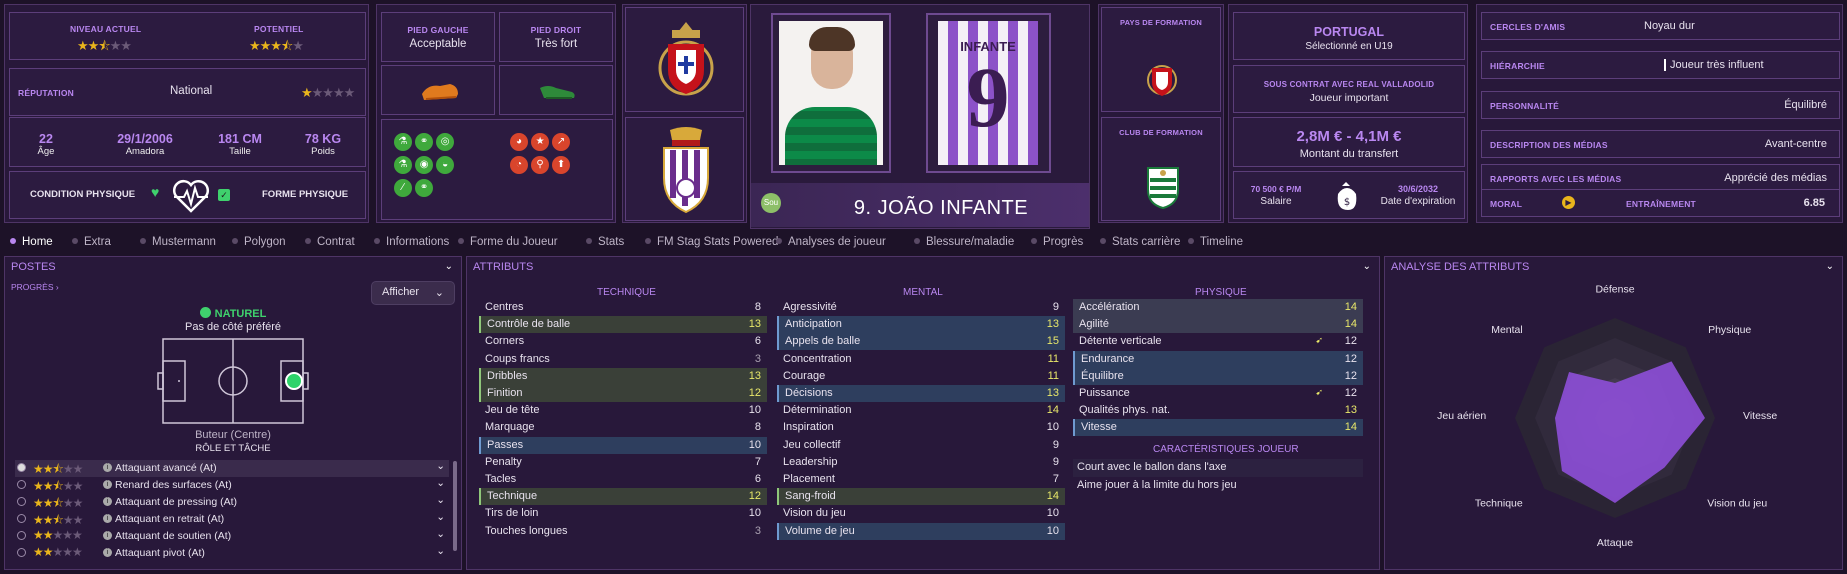 This screenshot has width=1847, height=574. I want to click on player-photo-frame, so click(831, 93).